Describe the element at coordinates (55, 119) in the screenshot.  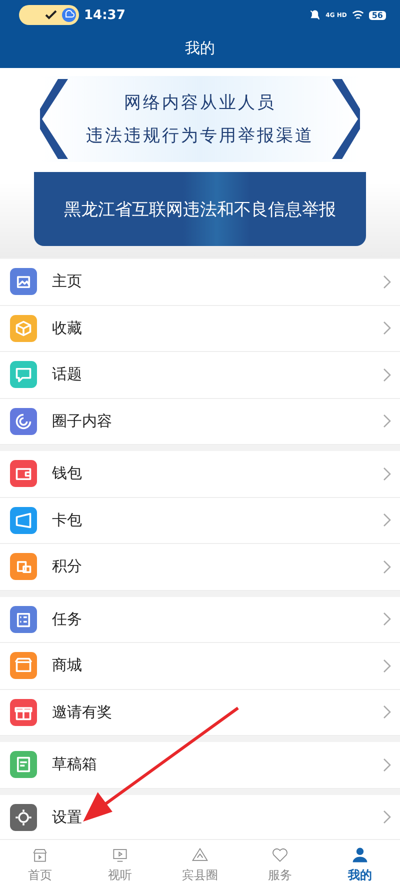
I see `chevron-left-icon` at that location.